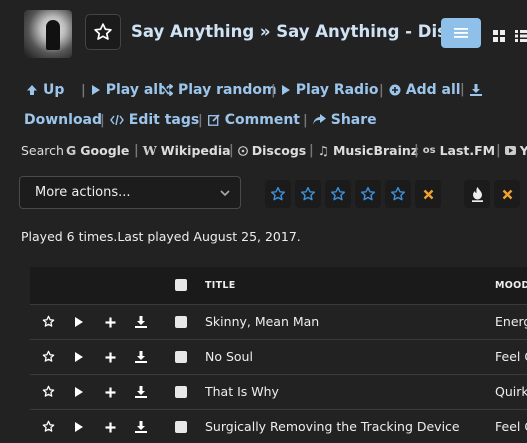 This screenshot has height=443, width=527. What do you see at coordinates (229, 356) in the screenshot?
I see `track-title: No Soul` at bounding box center [229, 356].